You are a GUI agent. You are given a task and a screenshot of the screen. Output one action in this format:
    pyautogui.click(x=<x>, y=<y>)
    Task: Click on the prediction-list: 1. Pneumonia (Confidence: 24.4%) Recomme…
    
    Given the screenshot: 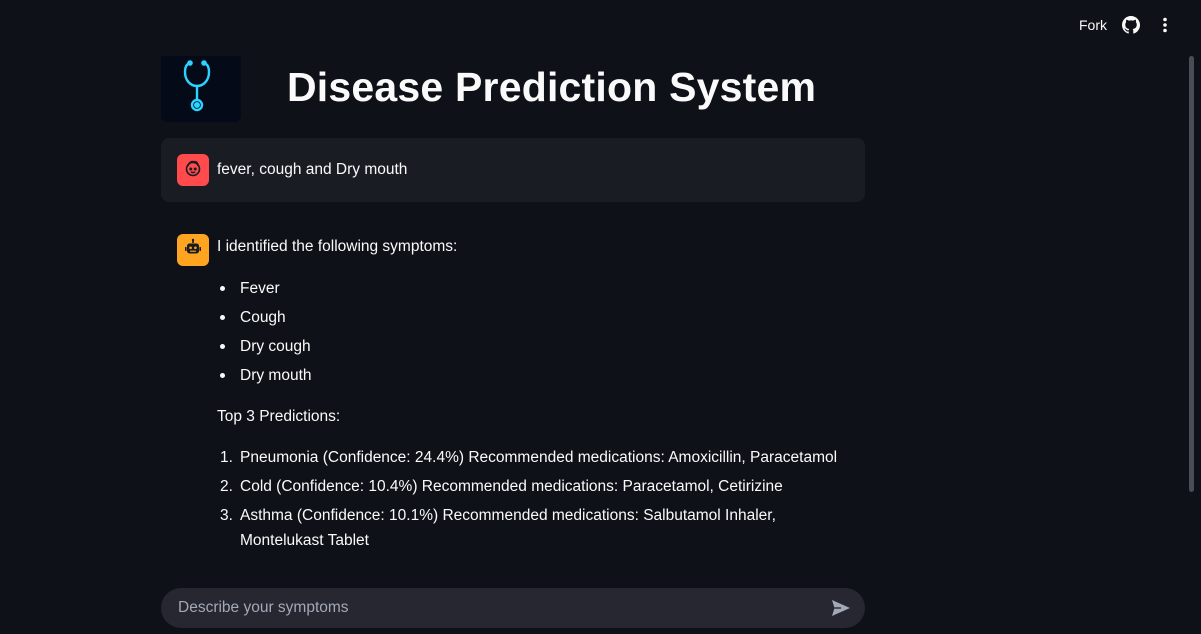 What is the action you would take?
    pyautogui.click(x=537, y=501)
    